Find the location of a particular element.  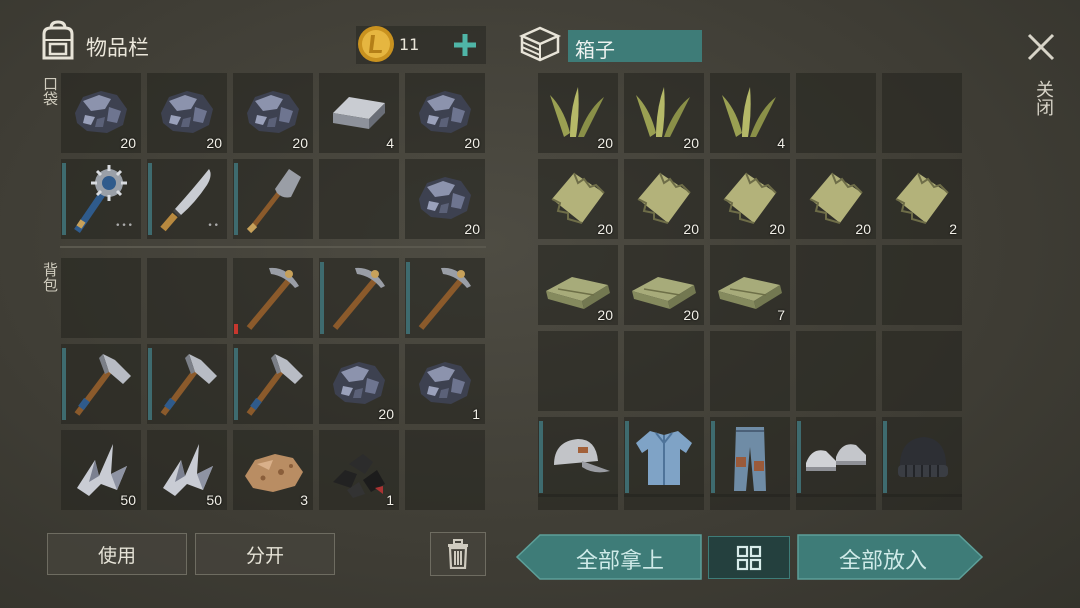

item-quantity: 2 is located at coordinates (953, 229).